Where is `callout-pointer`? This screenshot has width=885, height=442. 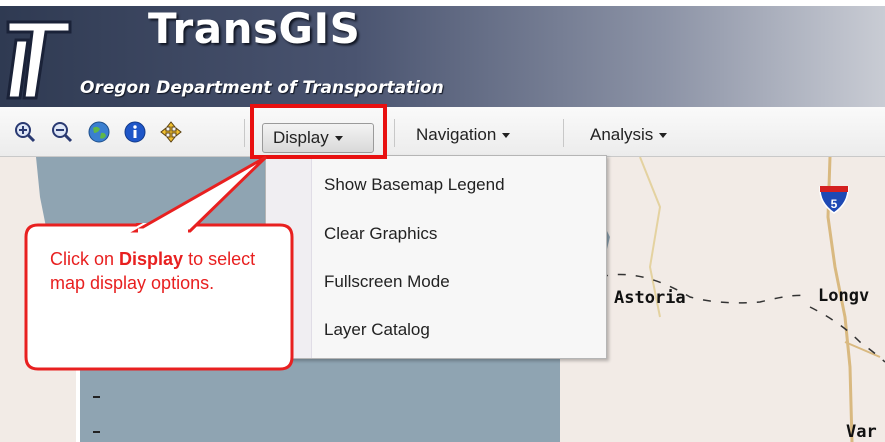 callout-pointer is located at coordinates (199, 194).